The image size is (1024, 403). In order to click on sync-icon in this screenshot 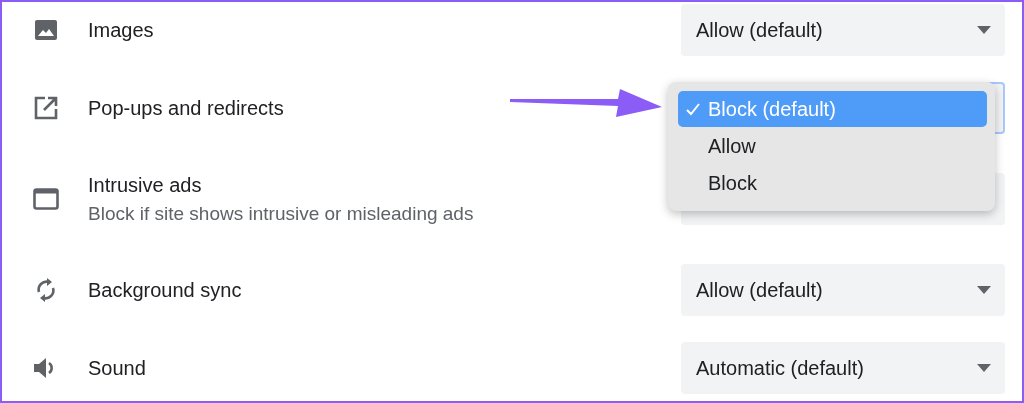, I will do `click(46, 290)`.